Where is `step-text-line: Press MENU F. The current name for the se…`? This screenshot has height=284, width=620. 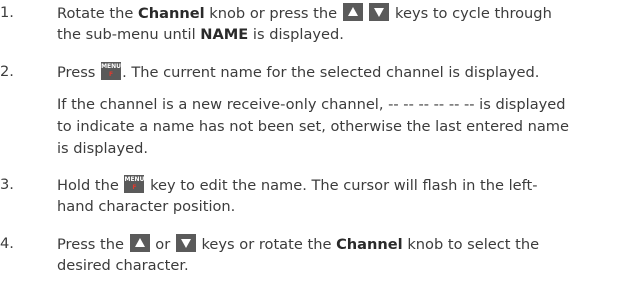
step-text-line: Press MENU F. The current name for the se… is located at coordinates (298, 72).